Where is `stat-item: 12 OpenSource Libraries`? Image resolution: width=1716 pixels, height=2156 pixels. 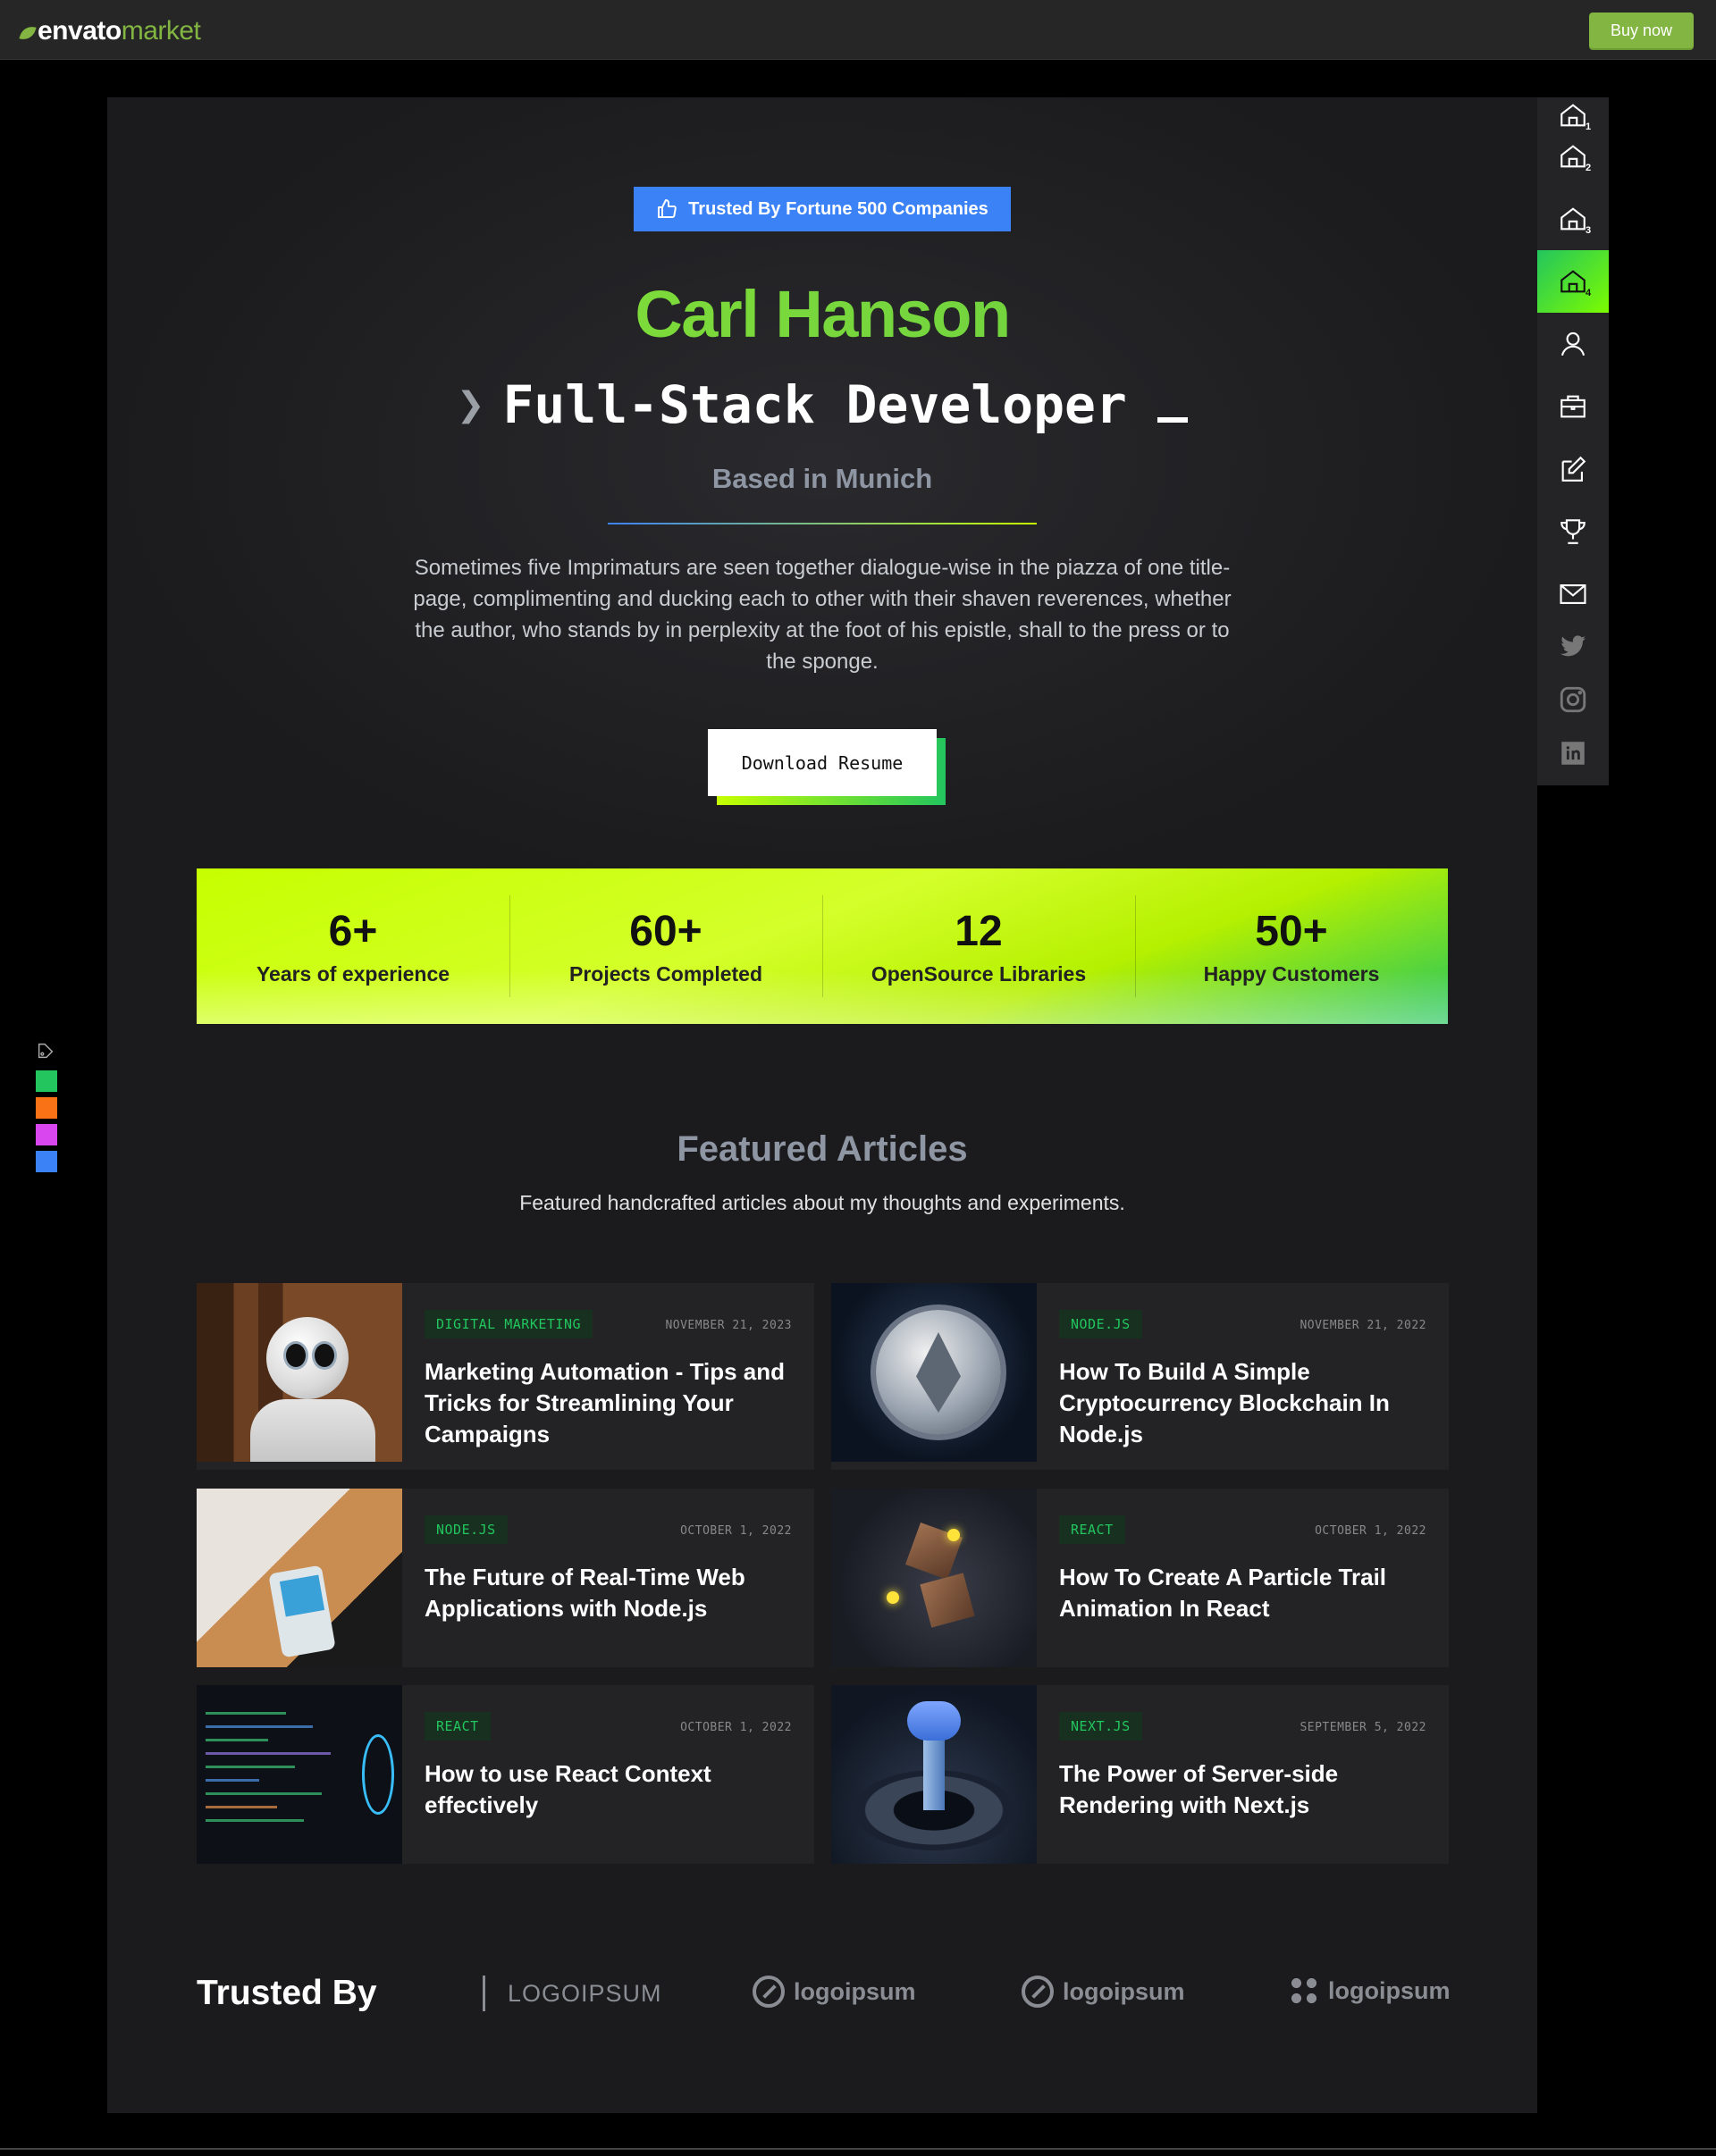 stat-item: 12 OpenSource Libraries is located at coordinates (978, 946).